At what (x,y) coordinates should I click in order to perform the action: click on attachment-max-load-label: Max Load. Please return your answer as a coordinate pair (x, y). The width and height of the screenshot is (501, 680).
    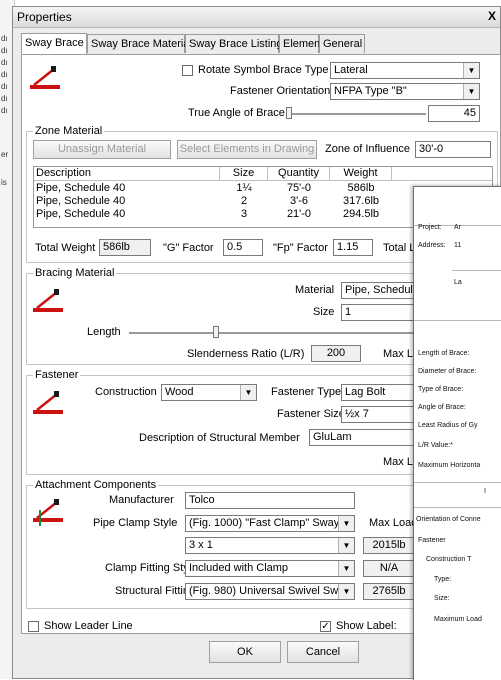
    Looking at the image, I should click on (393, 523).